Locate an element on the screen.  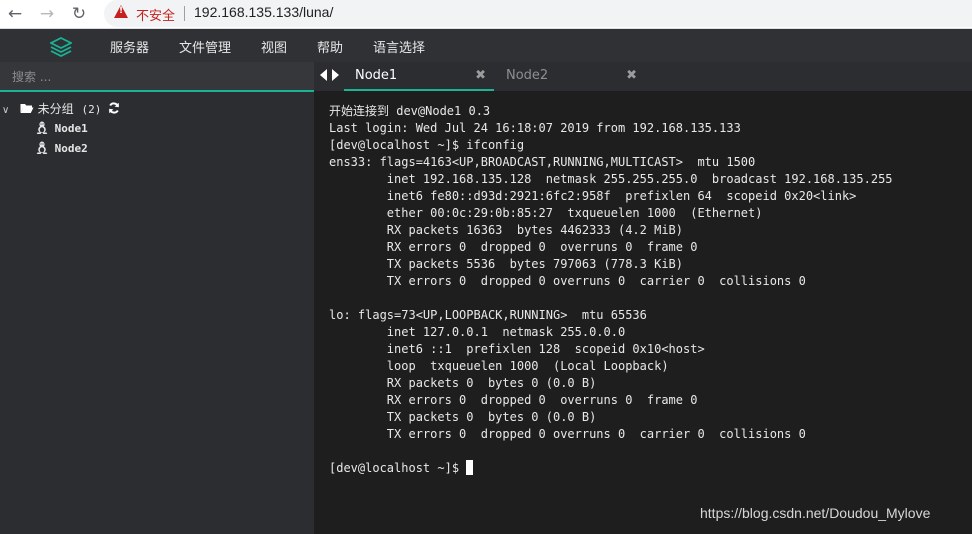
app-menubar: 服务器 文件管理 视图 帮助 语言选择 is located at coordinates (486, 45).